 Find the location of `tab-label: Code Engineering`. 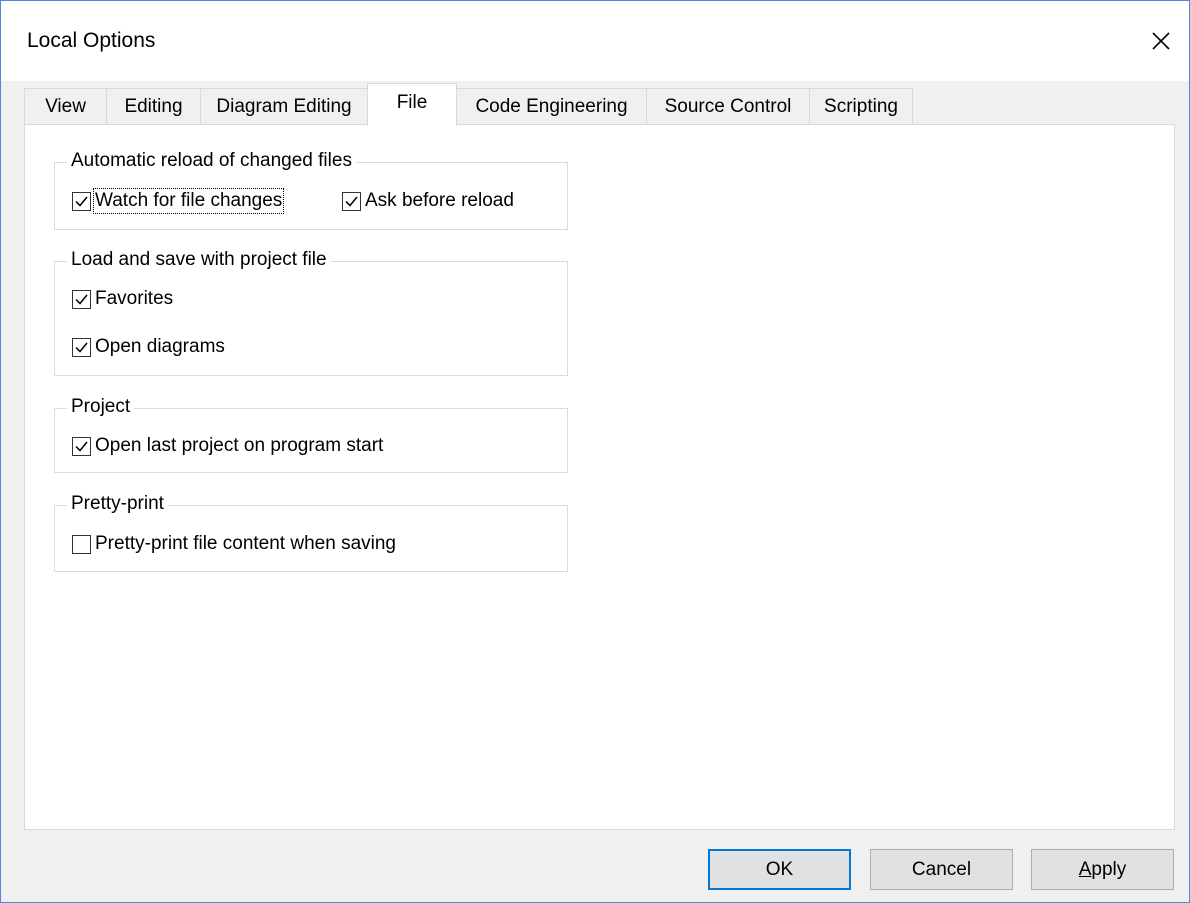

tab-label: Code Engineering is located at coordinates (551, 106).